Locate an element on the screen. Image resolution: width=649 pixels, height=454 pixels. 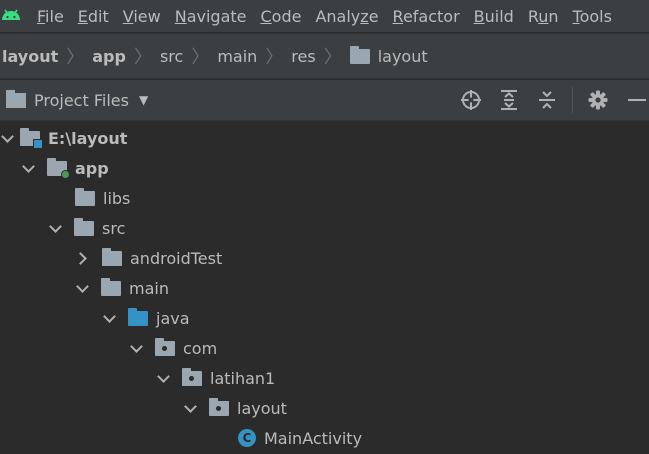
menu-label: Build is located at coordinates (493, 16).